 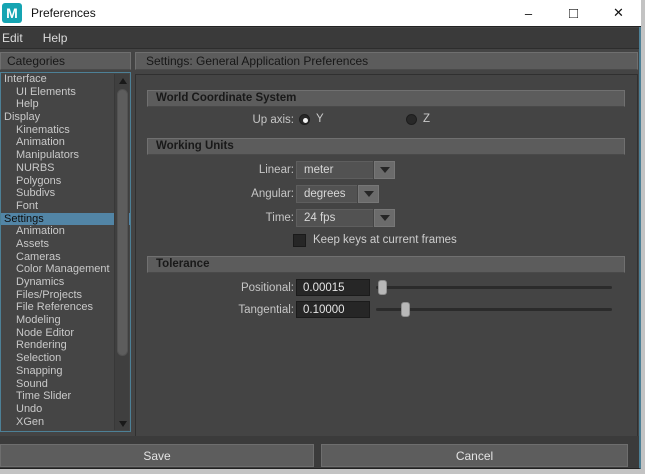 I want to click on categories-scrollbar, so click(x=121, y=252).